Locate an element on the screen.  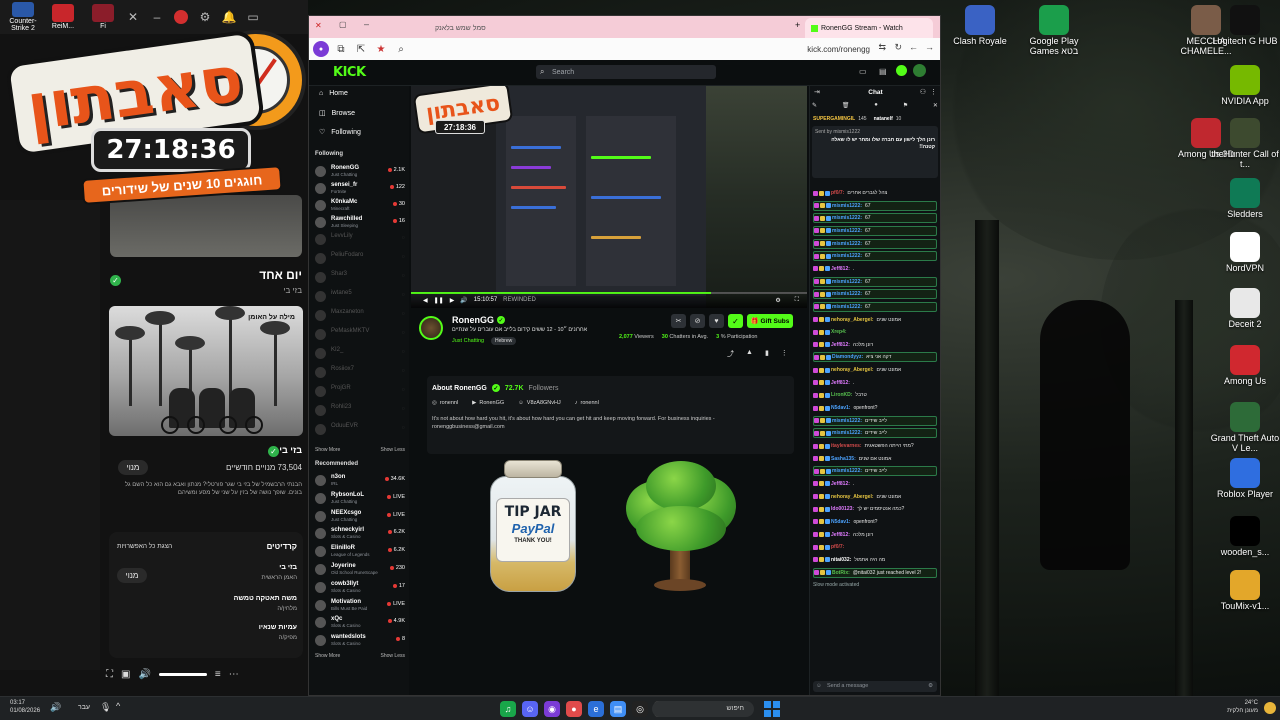
clock: 03:17 01/08/2026 is located at coordinates (25, 707).